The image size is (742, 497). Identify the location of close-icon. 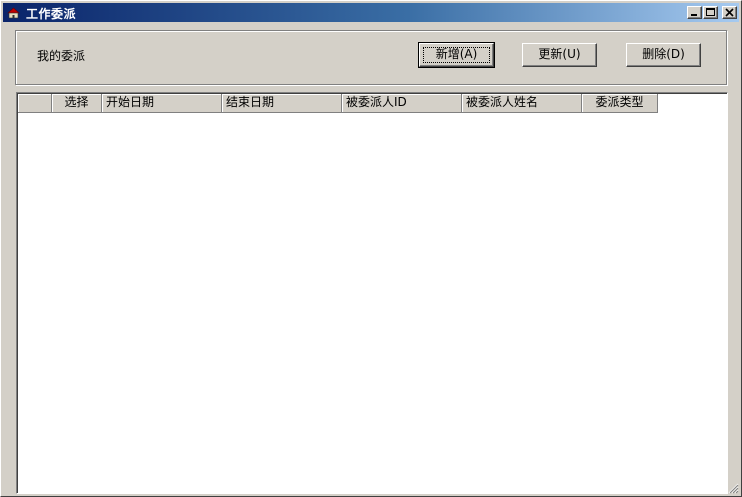
(729, 12).